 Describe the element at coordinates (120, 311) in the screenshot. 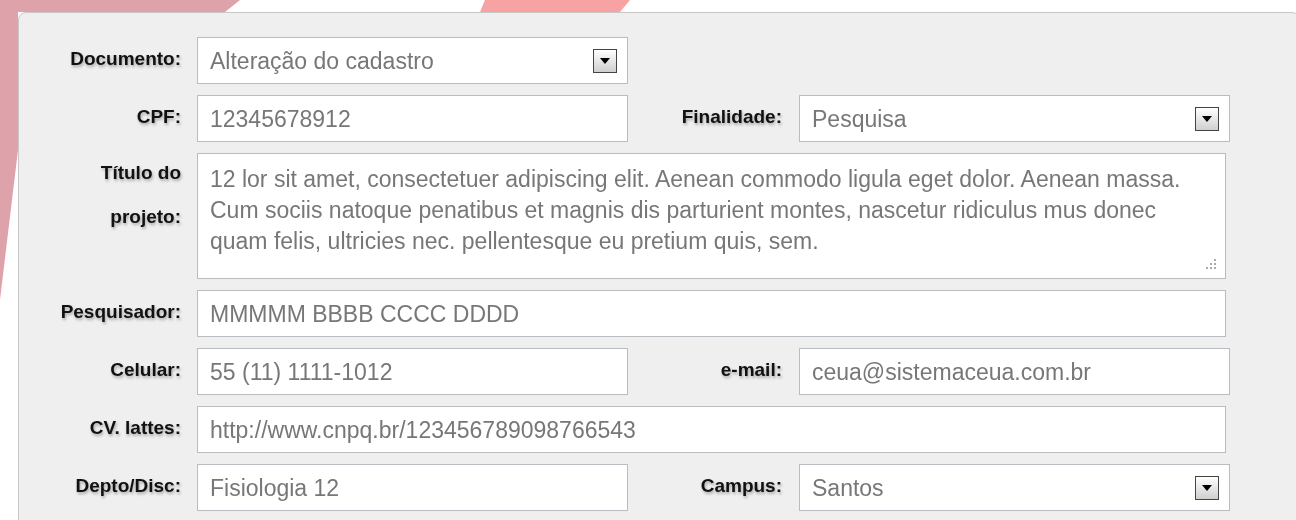

I see `field-label: Pesquisador:` at that location.